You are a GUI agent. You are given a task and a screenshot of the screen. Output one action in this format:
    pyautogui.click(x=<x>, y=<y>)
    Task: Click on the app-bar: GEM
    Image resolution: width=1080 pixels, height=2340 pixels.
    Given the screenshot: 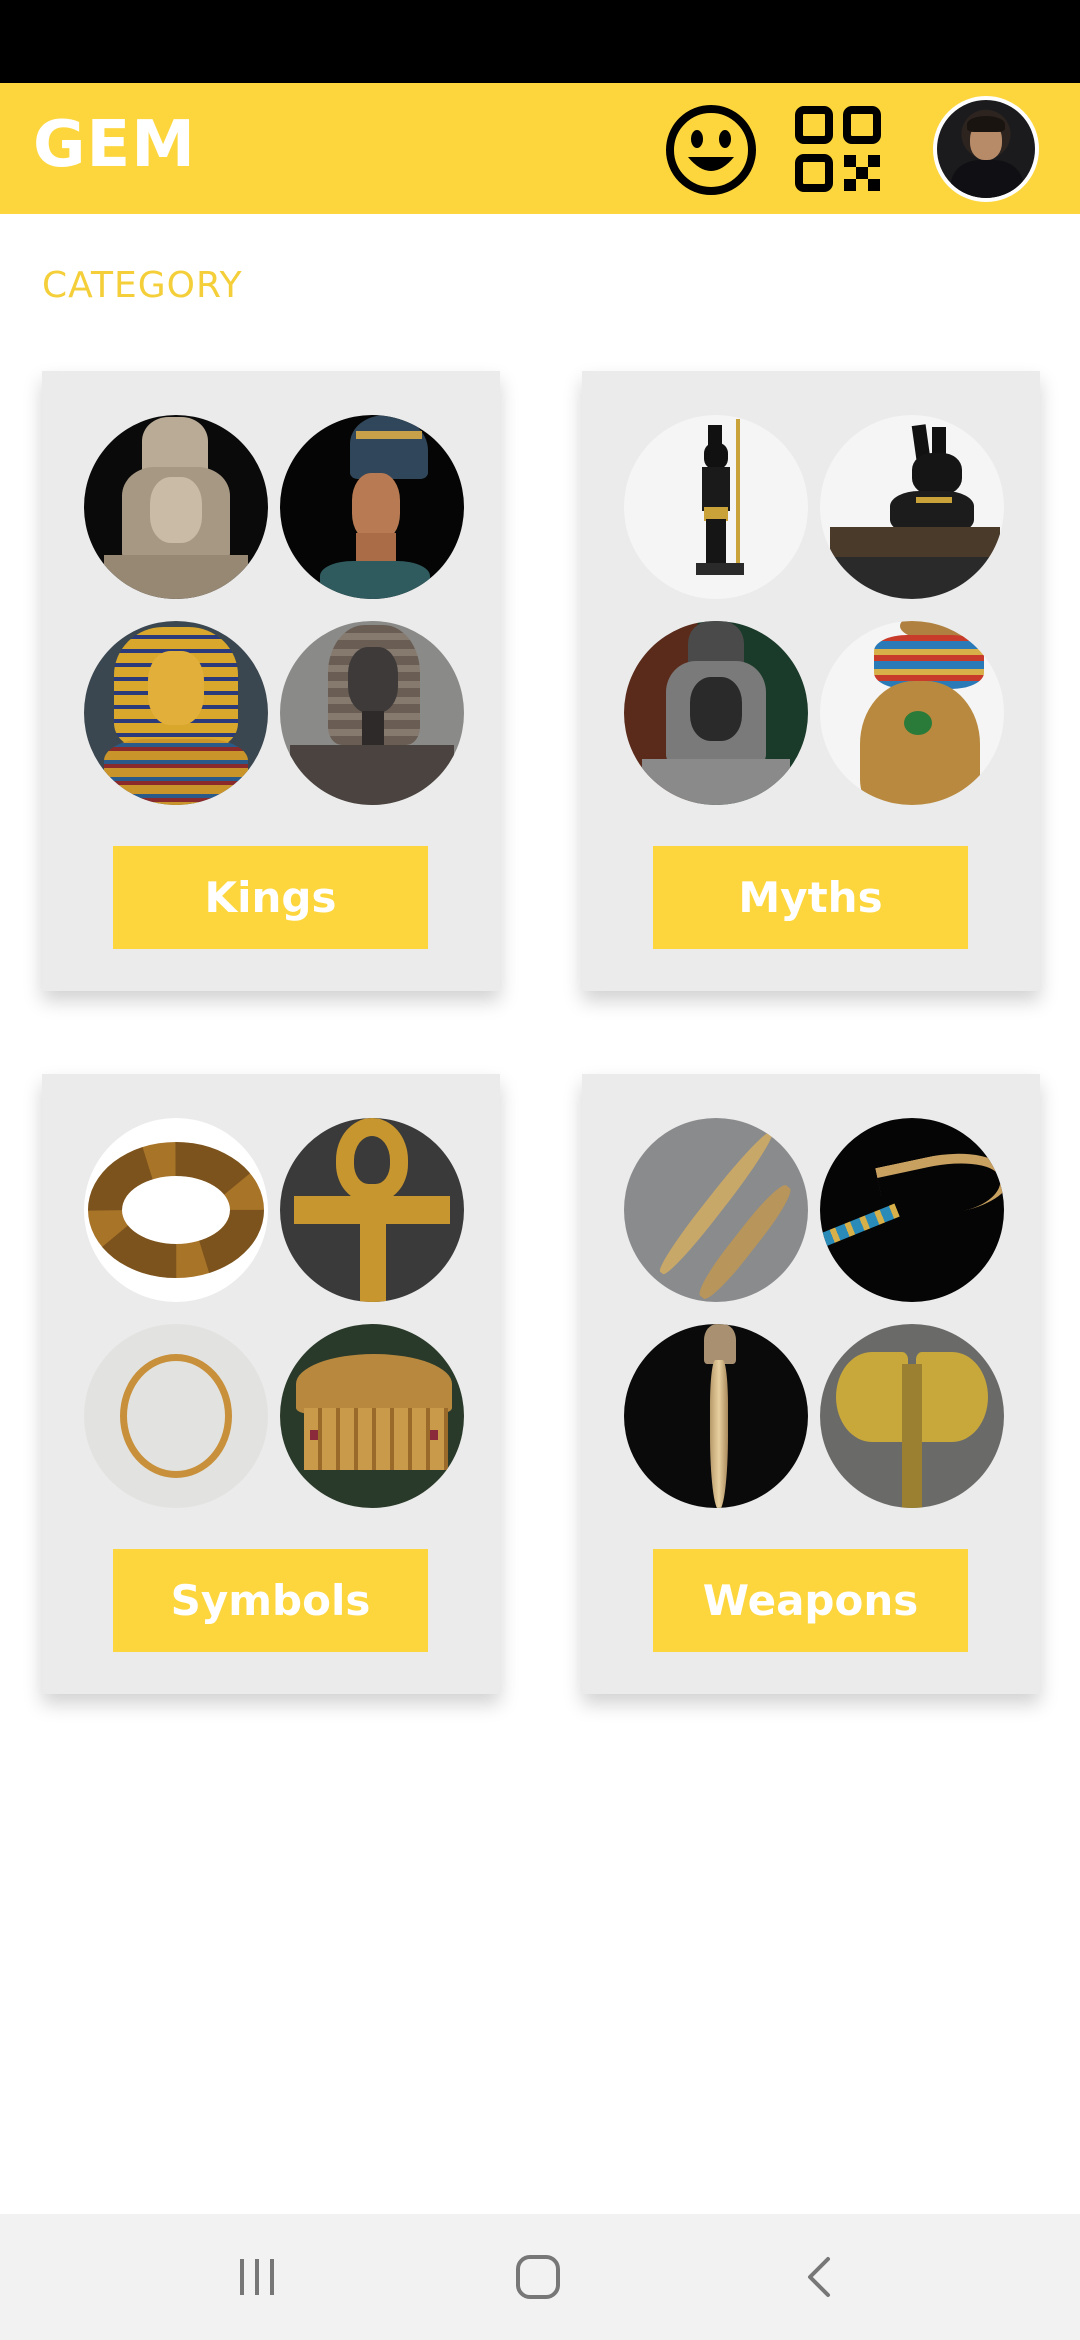 What is the action you would take?
    pyautogui.click(x=540, y=148)
    